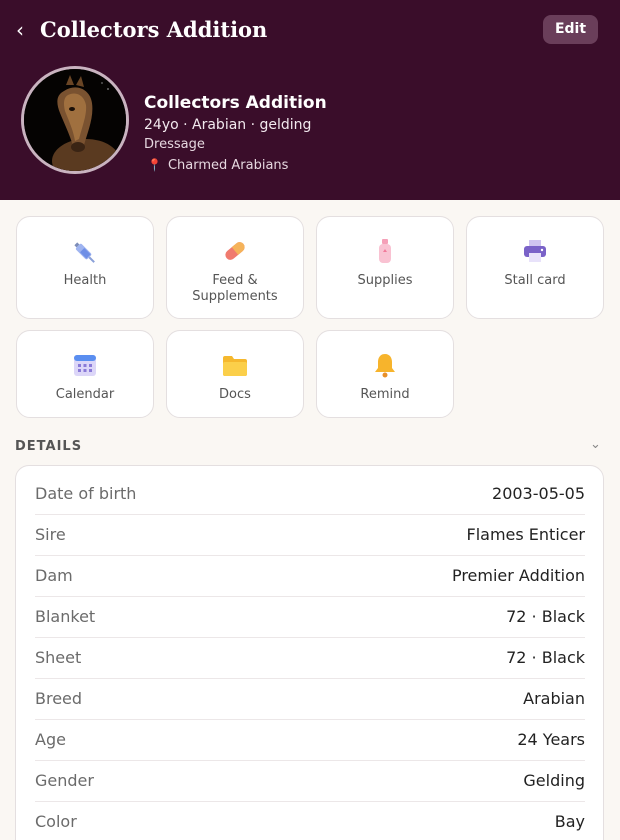 The image size is (620, 840). Describe the element at coordinates (228, 165) in the screenshot. I see `location-label: Charmed Arabians` at that location.